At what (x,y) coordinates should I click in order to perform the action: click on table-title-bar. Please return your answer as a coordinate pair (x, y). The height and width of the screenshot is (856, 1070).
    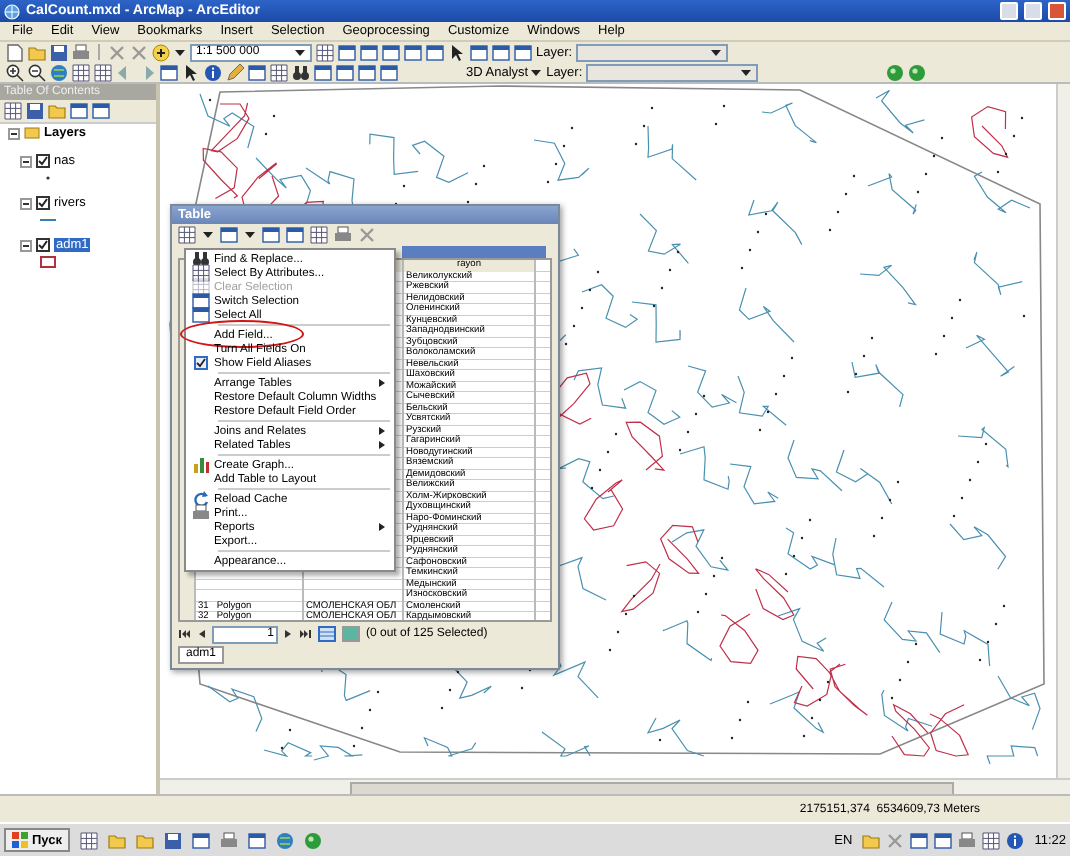
    Looking at the image, I should click on (474, 252).